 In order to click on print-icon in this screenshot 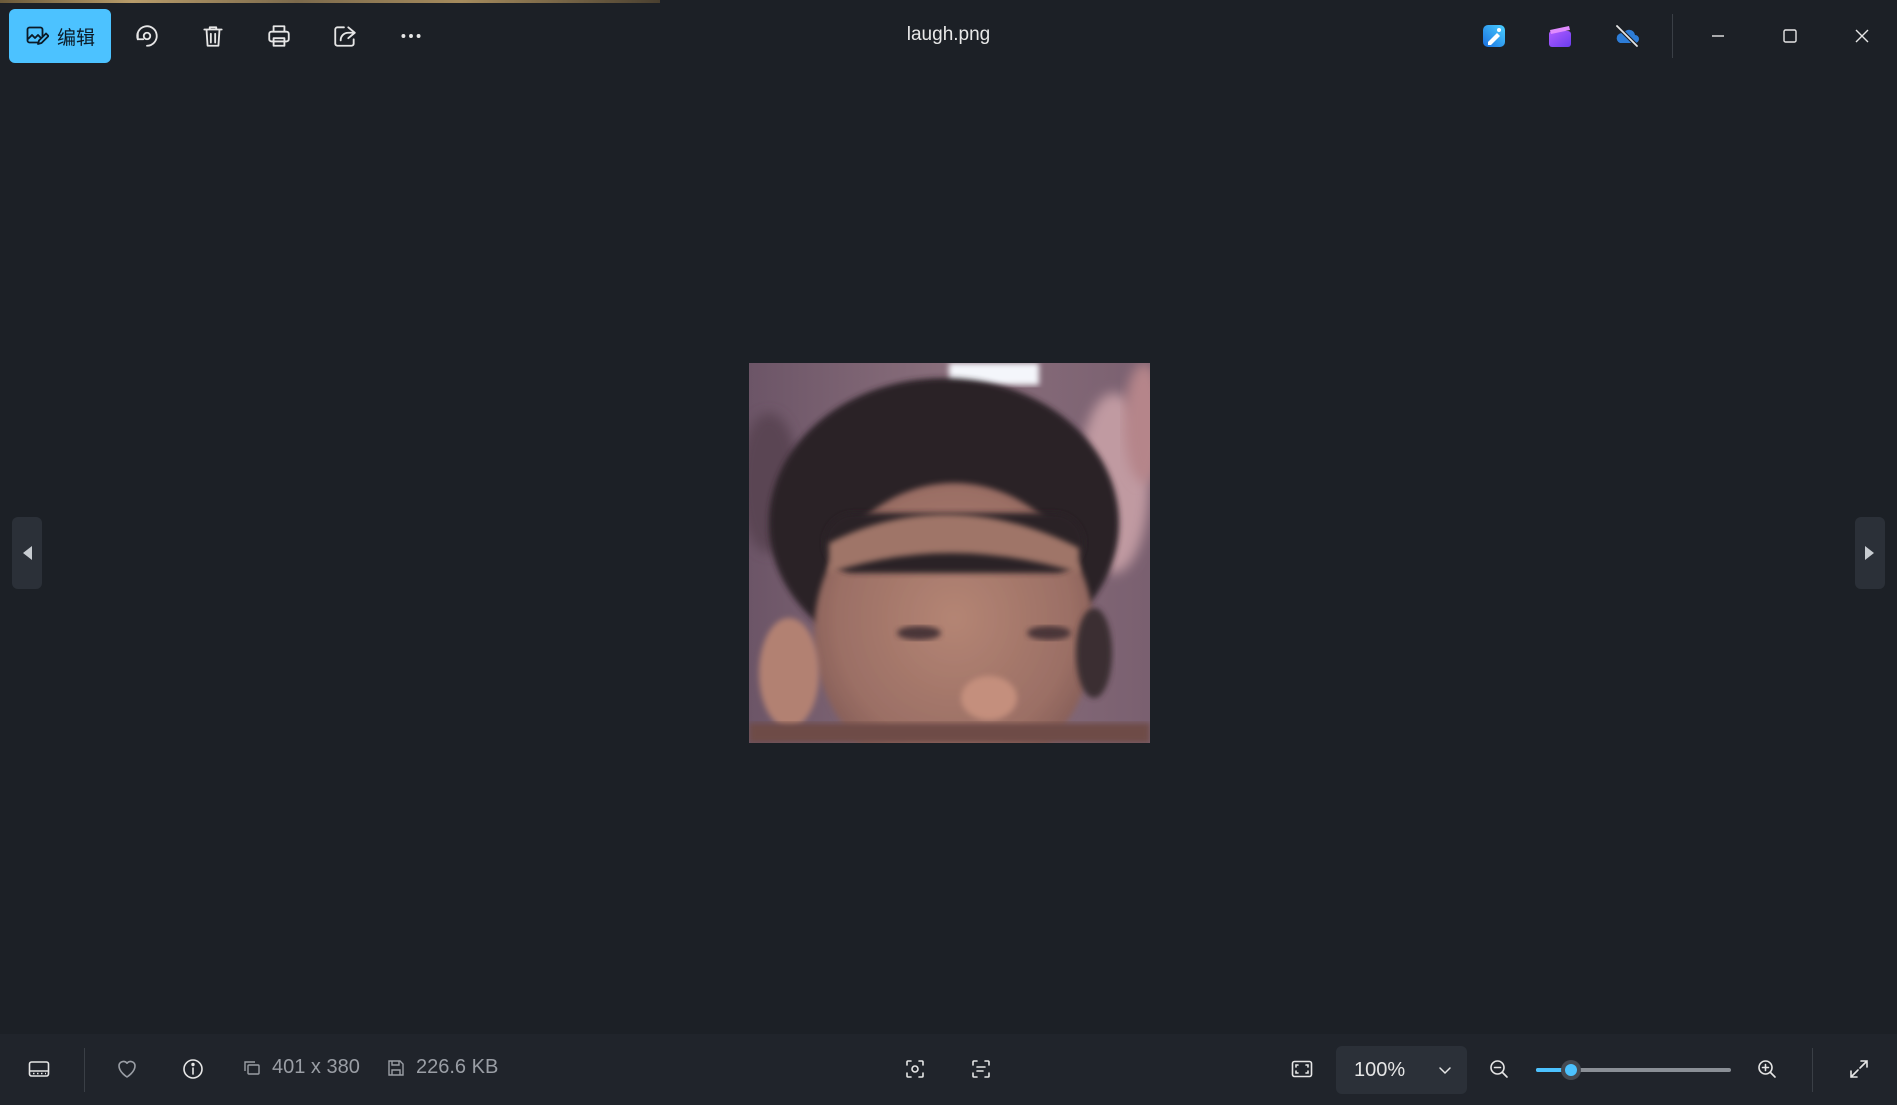, I will do `click(279, 36)`.